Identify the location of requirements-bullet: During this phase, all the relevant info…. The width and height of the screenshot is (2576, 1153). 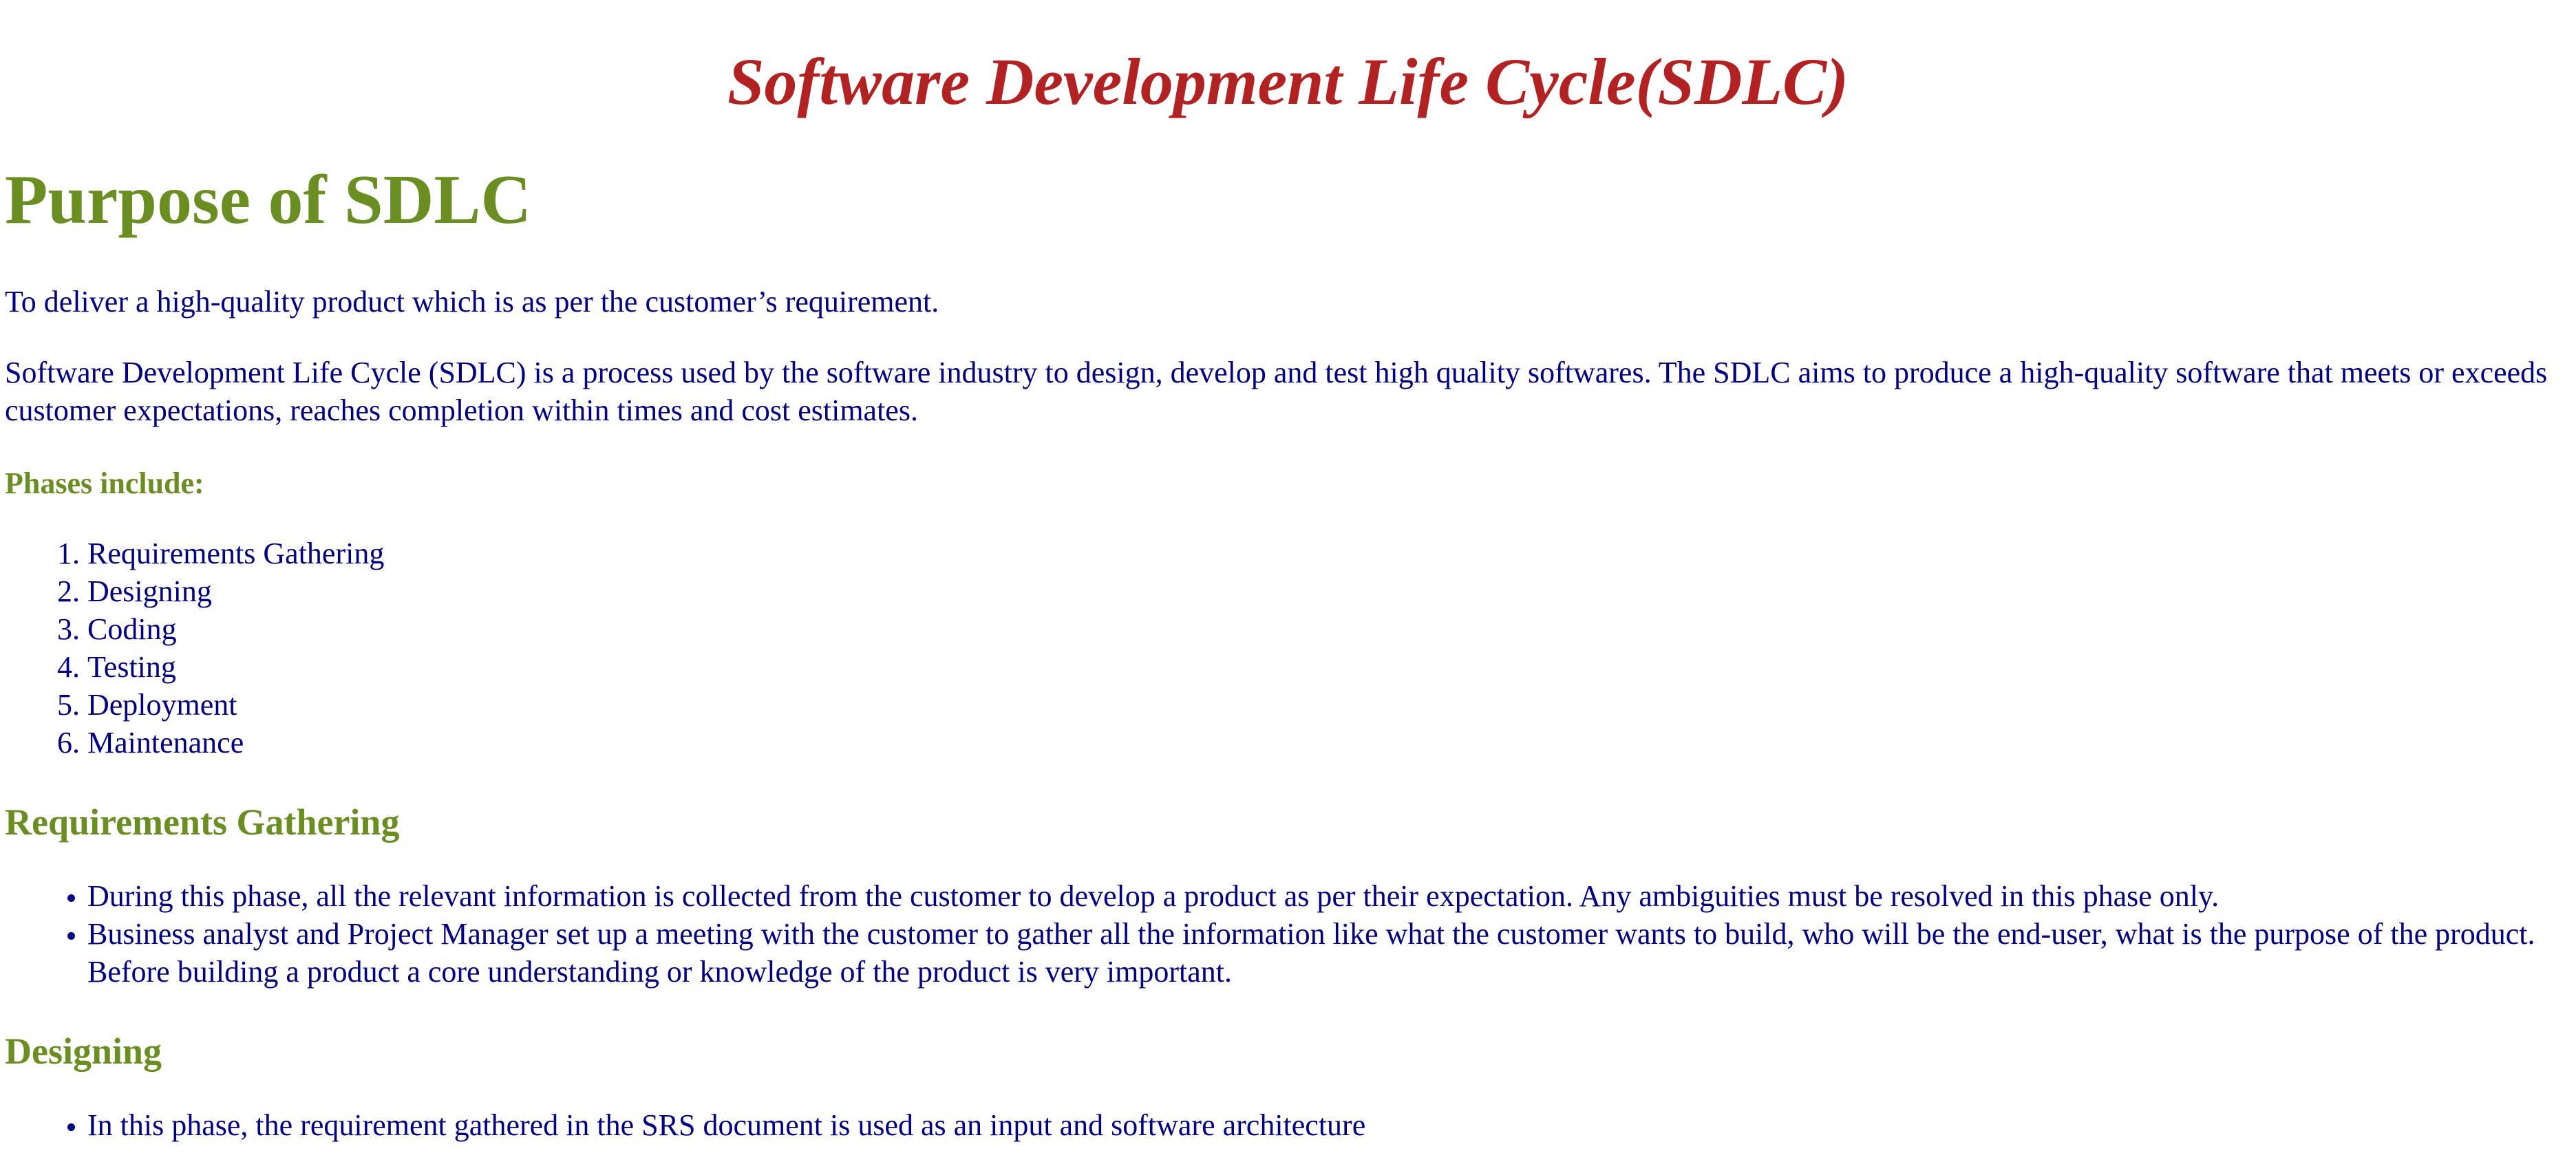
(1329, 896).